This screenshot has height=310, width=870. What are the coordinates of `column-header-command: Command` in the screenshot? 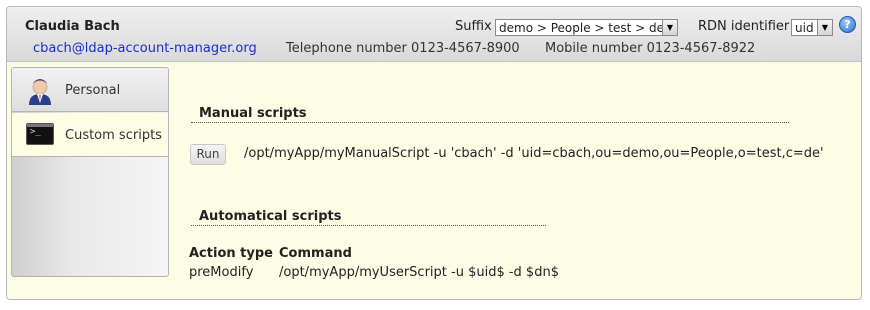 It's located at (315, 253).